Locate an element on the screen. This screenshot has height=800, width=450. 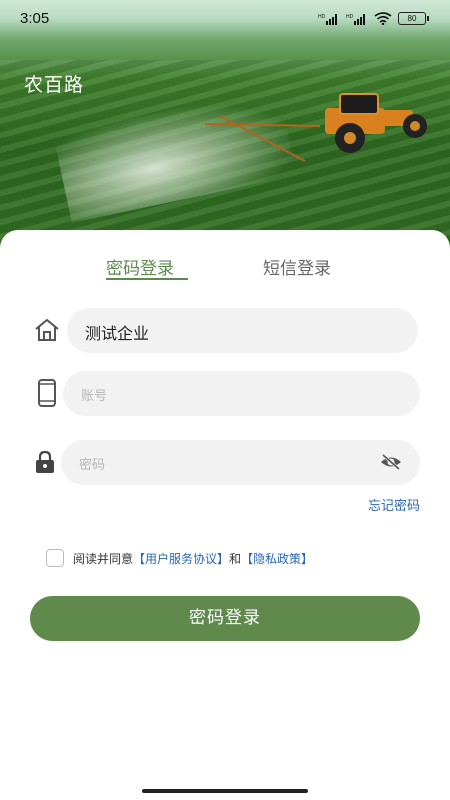
home-indicator is located at coordinates (225, 791).